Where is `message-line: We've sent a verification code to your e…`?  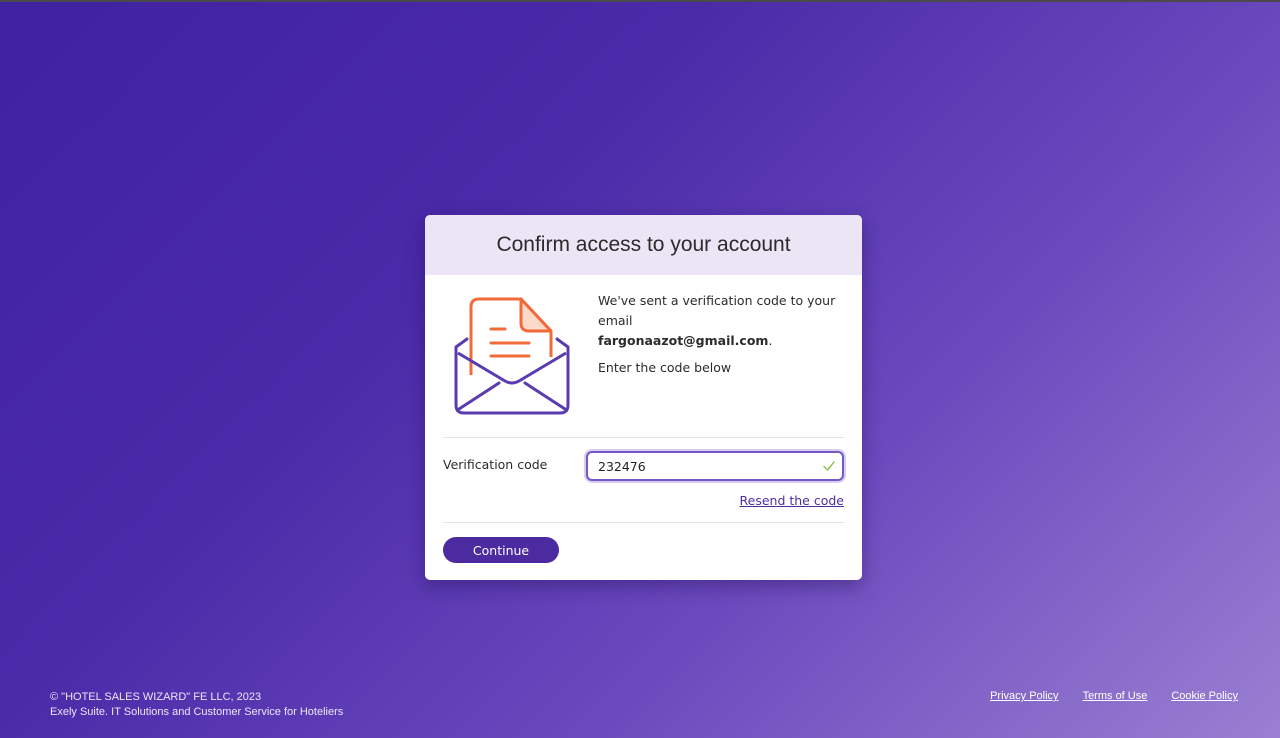 message-line: We've sent a verification code to your e… is located at coordinates (717, 310).